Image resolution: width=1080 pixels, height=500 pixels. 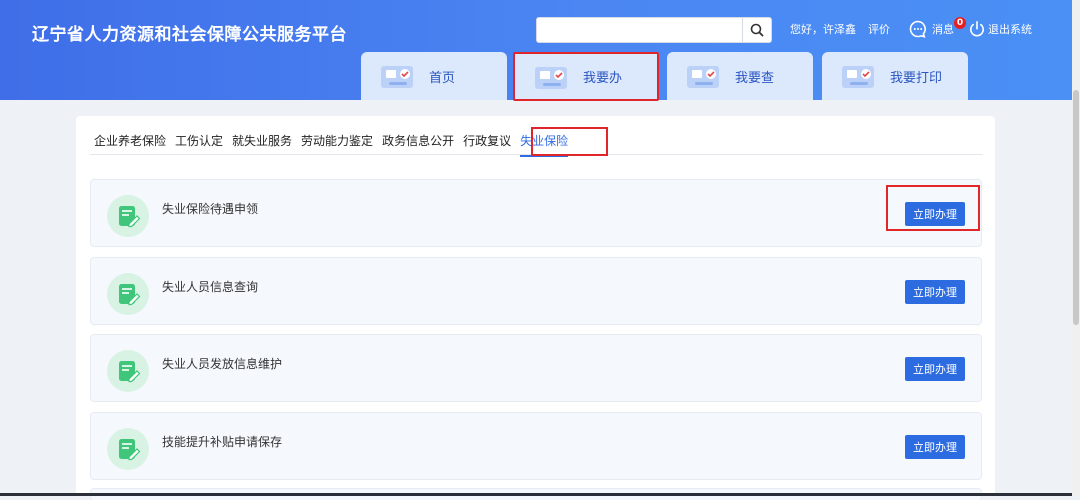 I want to click on search-icon, so click(x=757, y=30).